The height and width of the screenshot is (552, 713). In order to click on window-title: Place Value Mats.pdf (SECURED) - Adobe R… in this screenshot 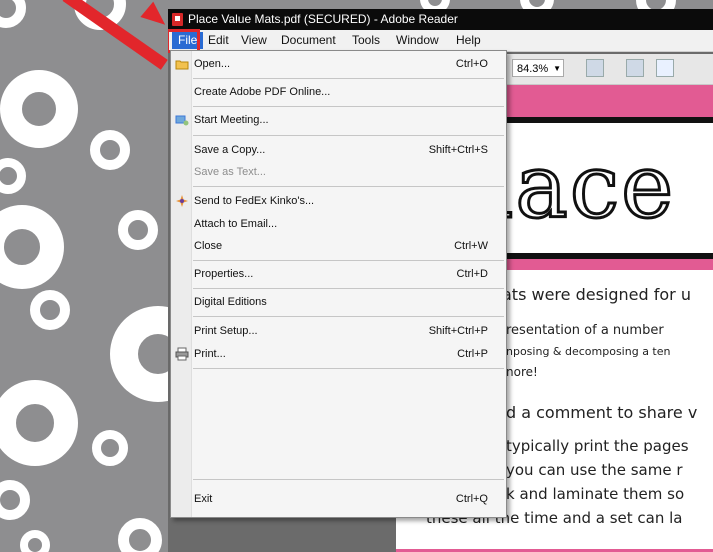, I will do `click(323, 19)`.